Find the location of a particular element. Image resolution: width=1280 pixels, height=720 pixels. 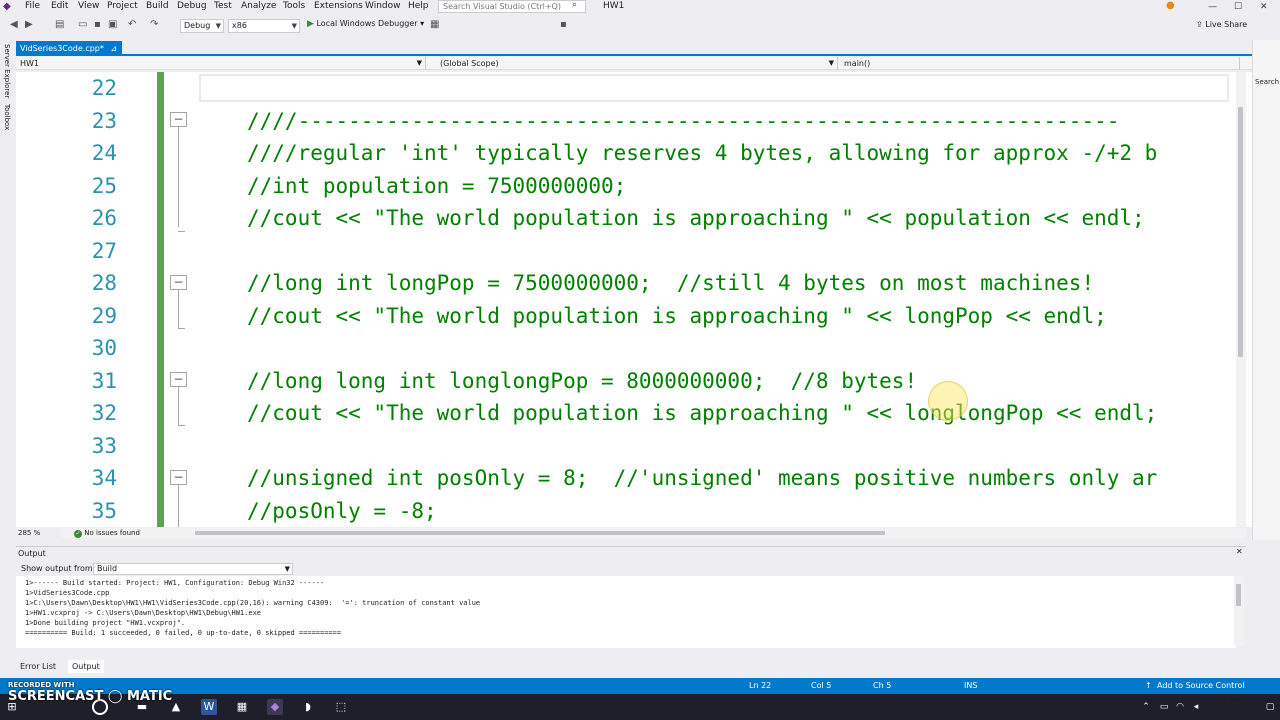

menu-build: Build is located at coordinates (157, 6).